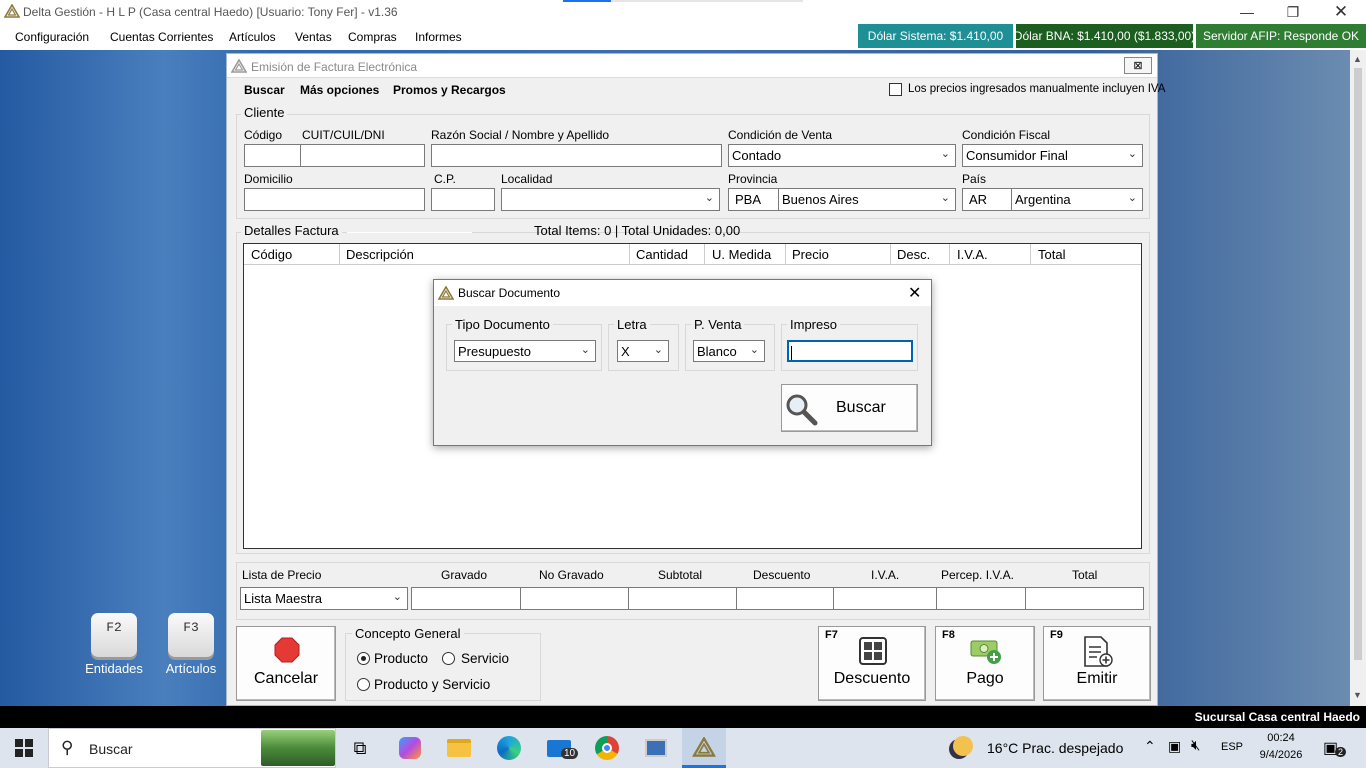 This screenshot has height=768, width=1366. I want to click on scroll-down-icon: ▼, so click(1357, 695).